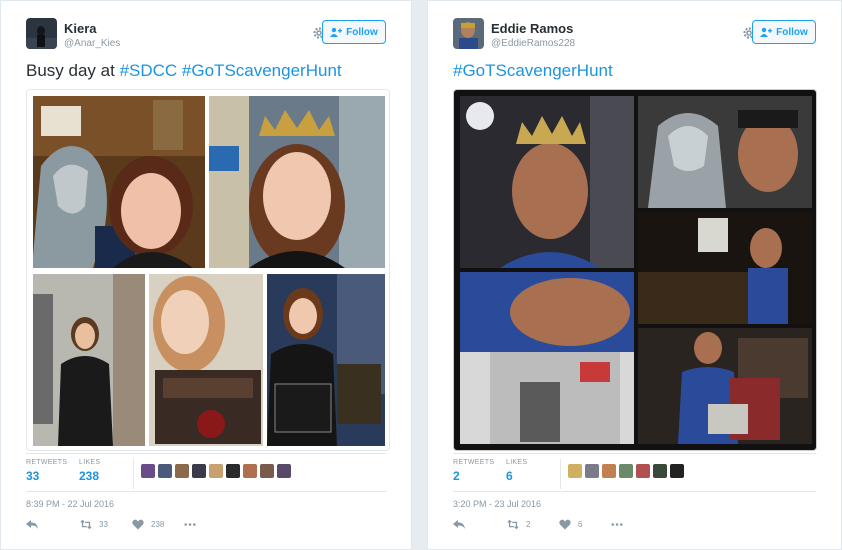  Describe the element at coordinates (103, 524) in the screenshot. I see `retweet-count: 33` at that location.